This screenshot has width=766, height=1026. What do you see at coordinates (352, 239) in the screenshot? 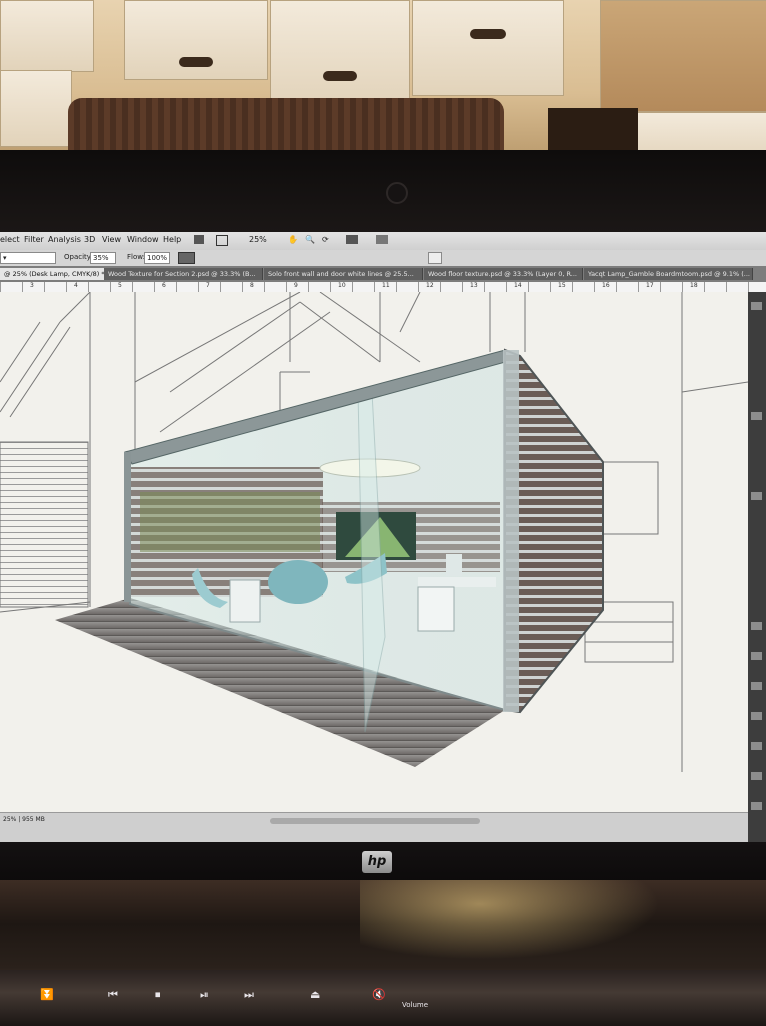
I see `arrange-documents-icon` at bounding box center [352, 239].